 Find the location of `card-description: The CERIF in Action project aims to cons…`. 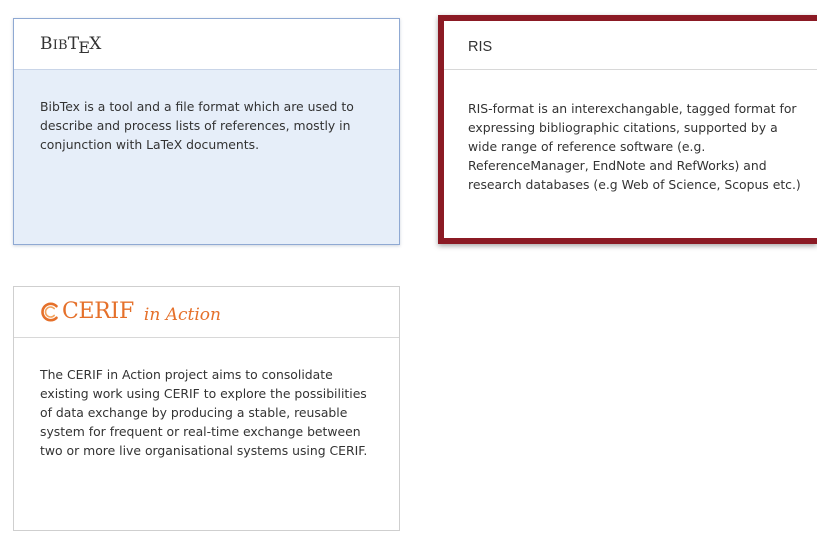

card-description: The CERIF in Action project aims to cons… is located at coordinates (204, 412).